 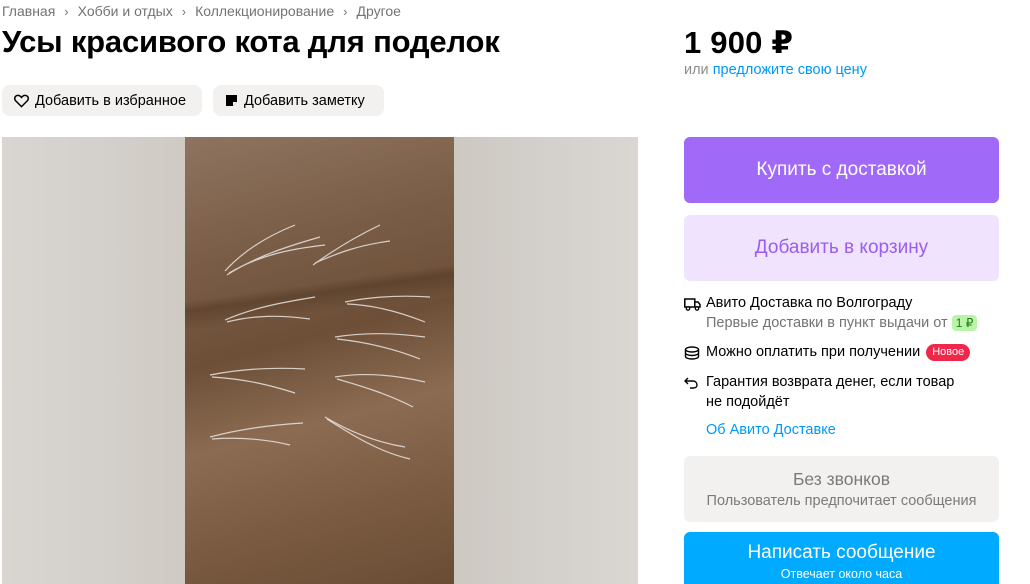 I want to click on whiskers-image, so click(x=320, y=342).